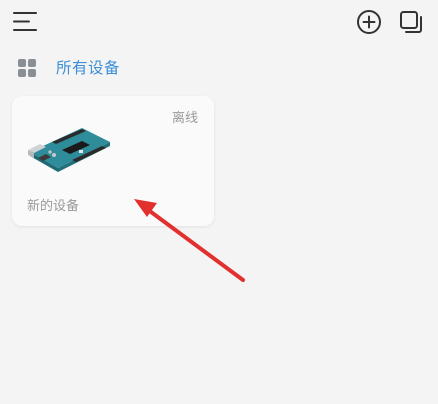 Image resolution: width=438 pixels, height=404 pixels. What do you see at coordinates (27, 68) in the screenshot?
I see `grid-icon` at bounding box center [27, 68].